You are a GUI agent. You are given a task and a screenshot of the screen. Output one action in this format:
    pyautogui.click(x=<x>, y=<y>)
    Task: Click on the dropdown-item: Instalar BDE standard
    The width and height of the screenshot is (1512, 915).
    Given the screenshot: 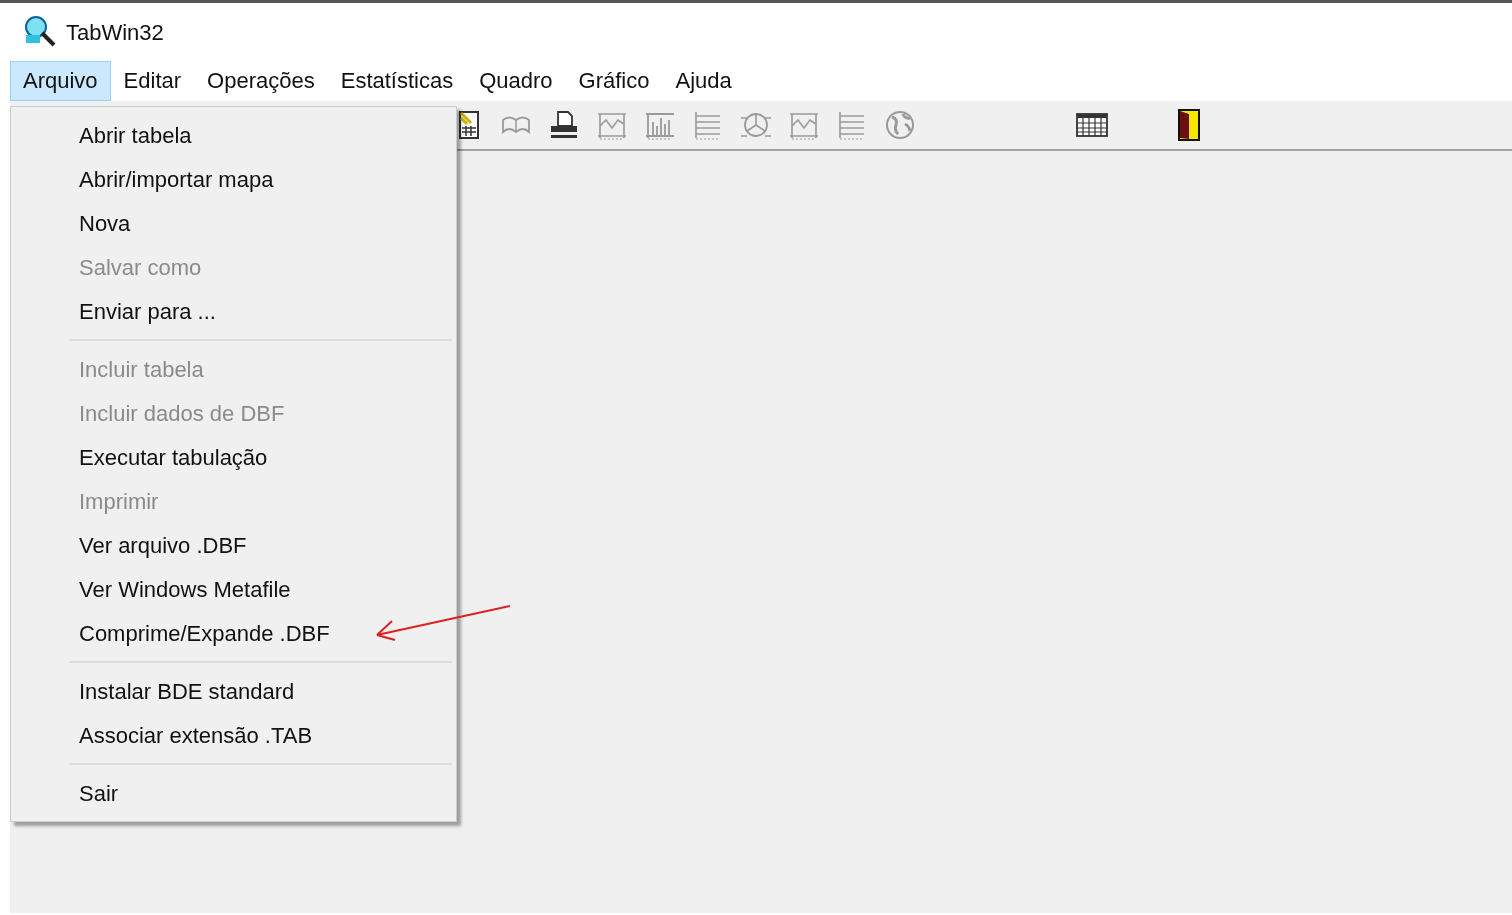 What is the action you would take?
    pyautogui.click(x=233, y=691)
    